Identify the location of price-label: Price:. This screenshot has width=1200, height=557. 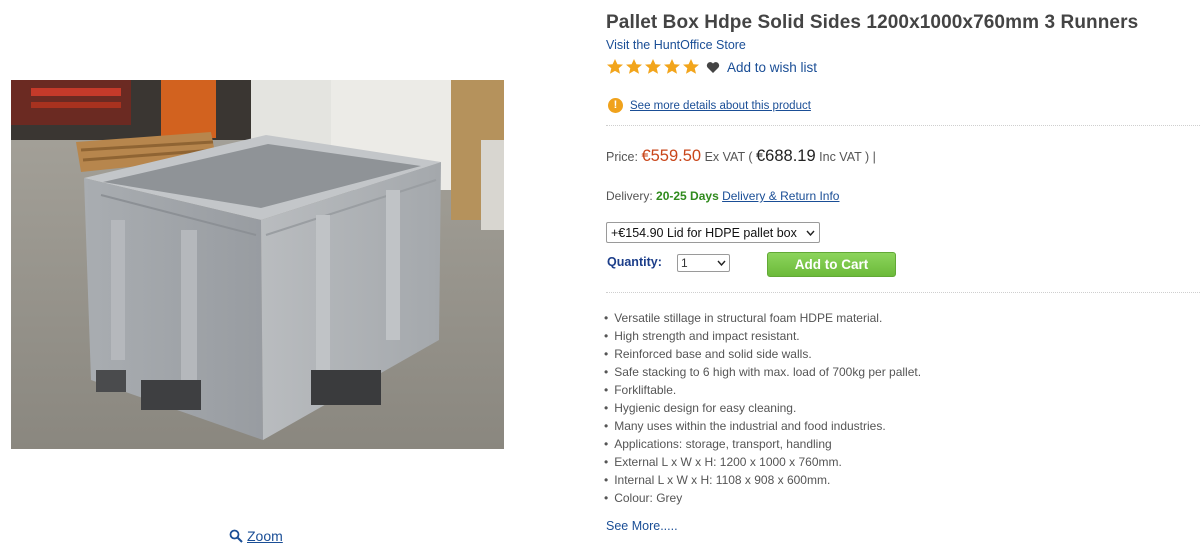
(622, 157).